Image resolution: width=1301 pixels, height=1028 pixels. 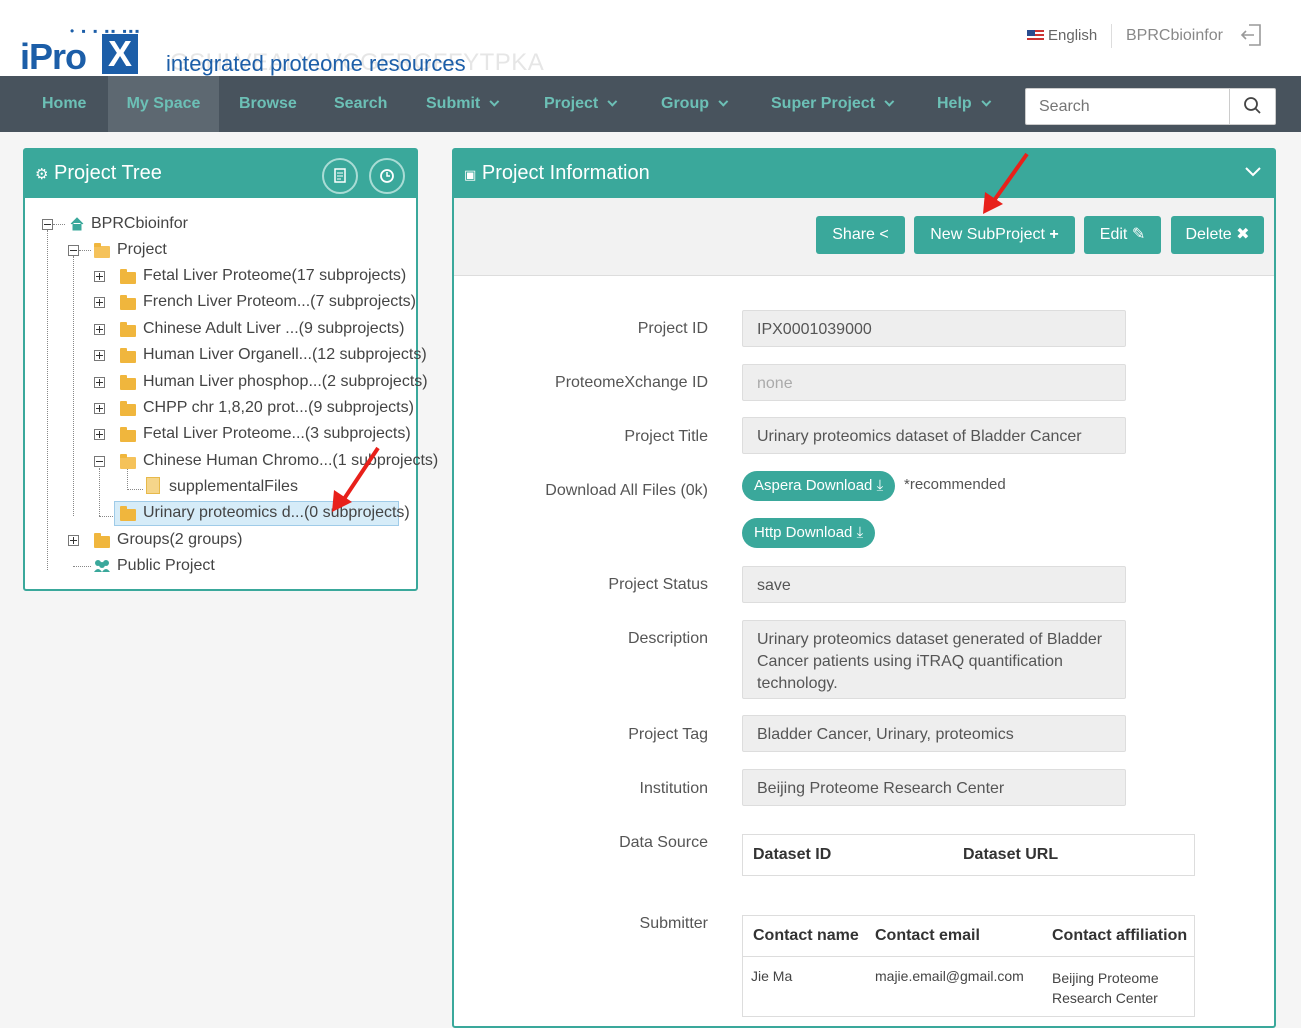 What do you see at coordinates (1243, 234) in the screenshot?
I see `close-icon: ✖` at bounding box center [1243, 234].